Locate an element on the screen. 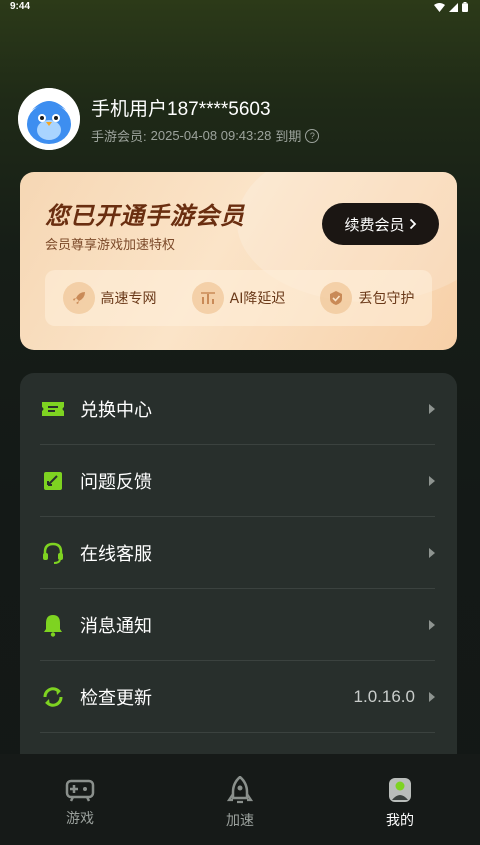 The height and width of the screenshot is (845, 480). menu-item-notifications: 消息通知 is located at coordinates (237, 625).